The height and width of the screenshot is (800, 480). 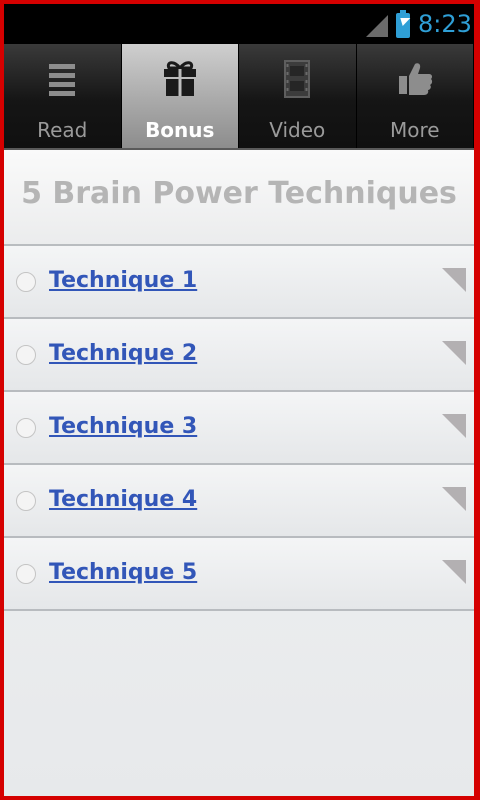 I want to click on technique-link: Technique 5, so click(x=123, y=572).